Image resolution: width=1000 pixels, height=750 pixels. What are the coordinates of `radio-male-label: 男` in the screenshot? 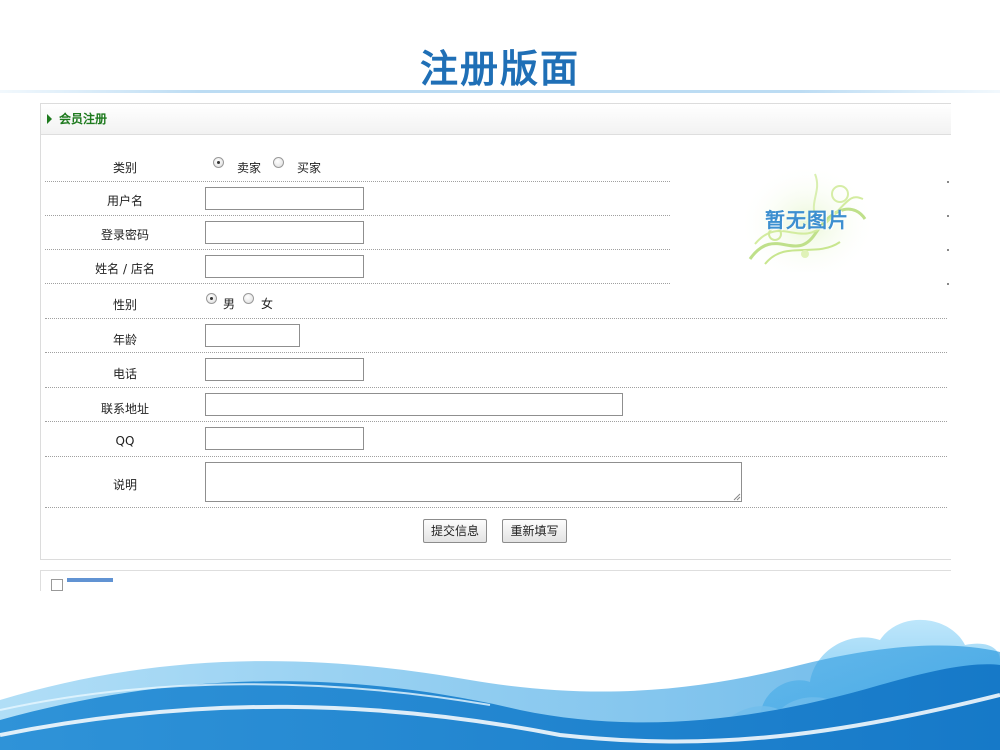 It's located at (229, 304).